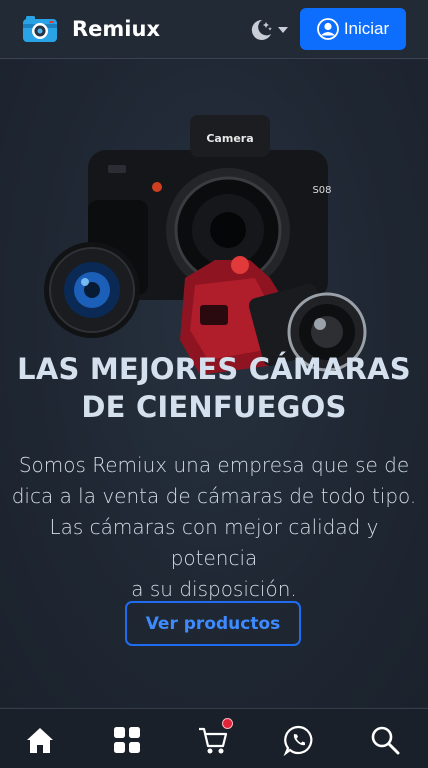  What do you see at coordinates (214, 407) in the screenshot?
I see `hero-title-line-2: DE CIENFUEGOS` at bounding box center [214, 407].